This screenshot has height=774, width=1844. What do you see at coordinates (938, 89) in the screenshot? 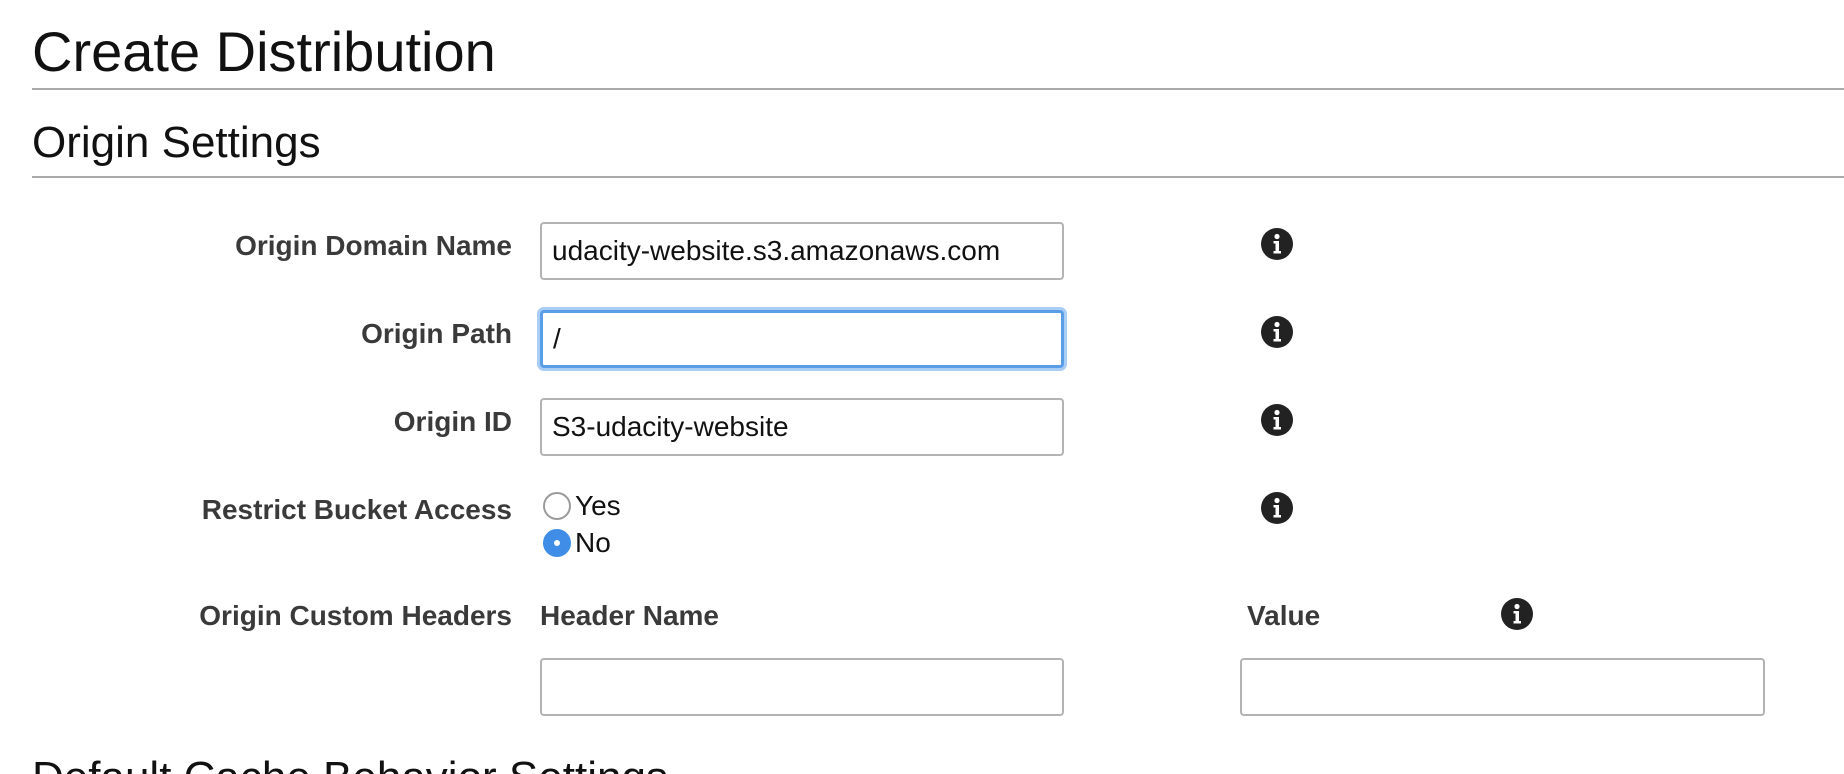
I see `title-divider` at bounding box center [938, 89].